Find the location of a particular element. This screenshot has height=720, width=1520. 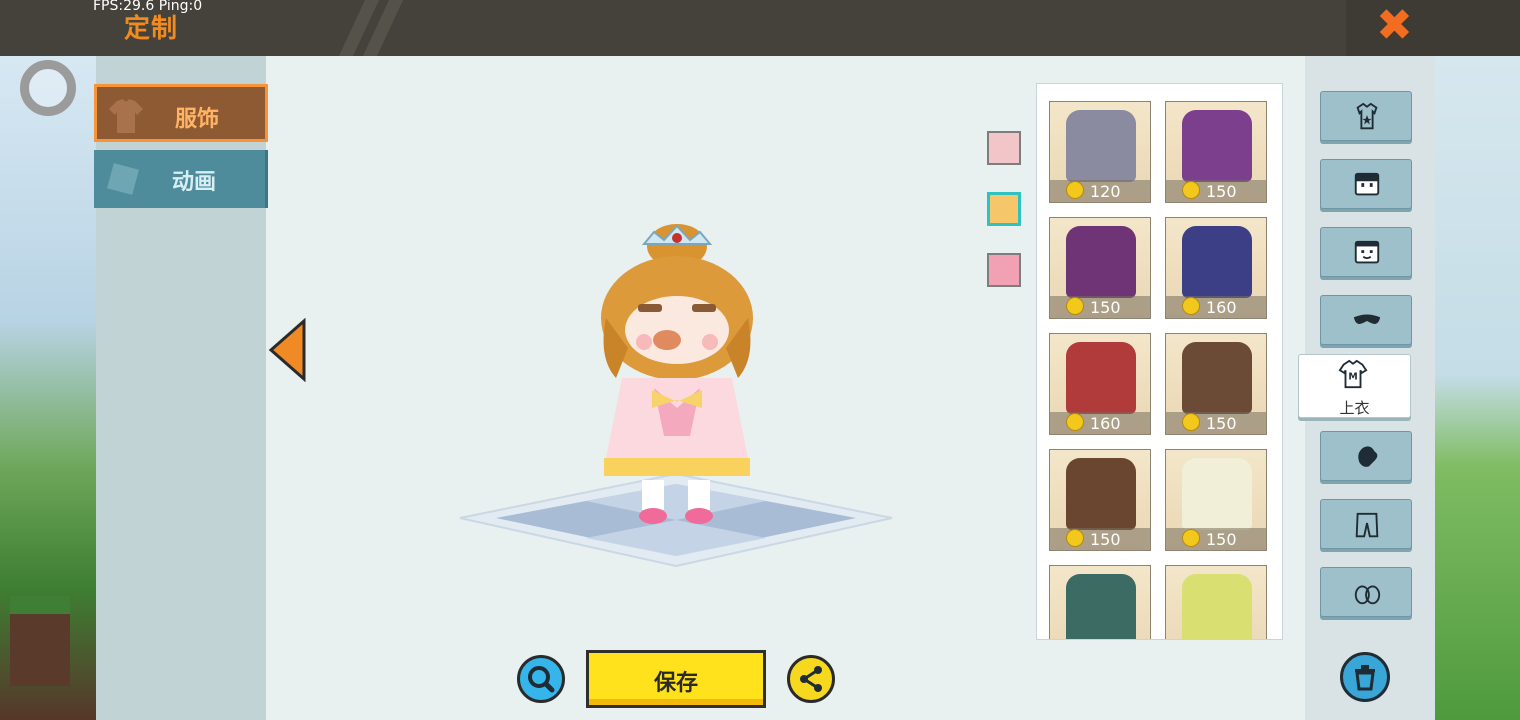

close-x-icon: ✖ is located at coordinates (1394, 25).